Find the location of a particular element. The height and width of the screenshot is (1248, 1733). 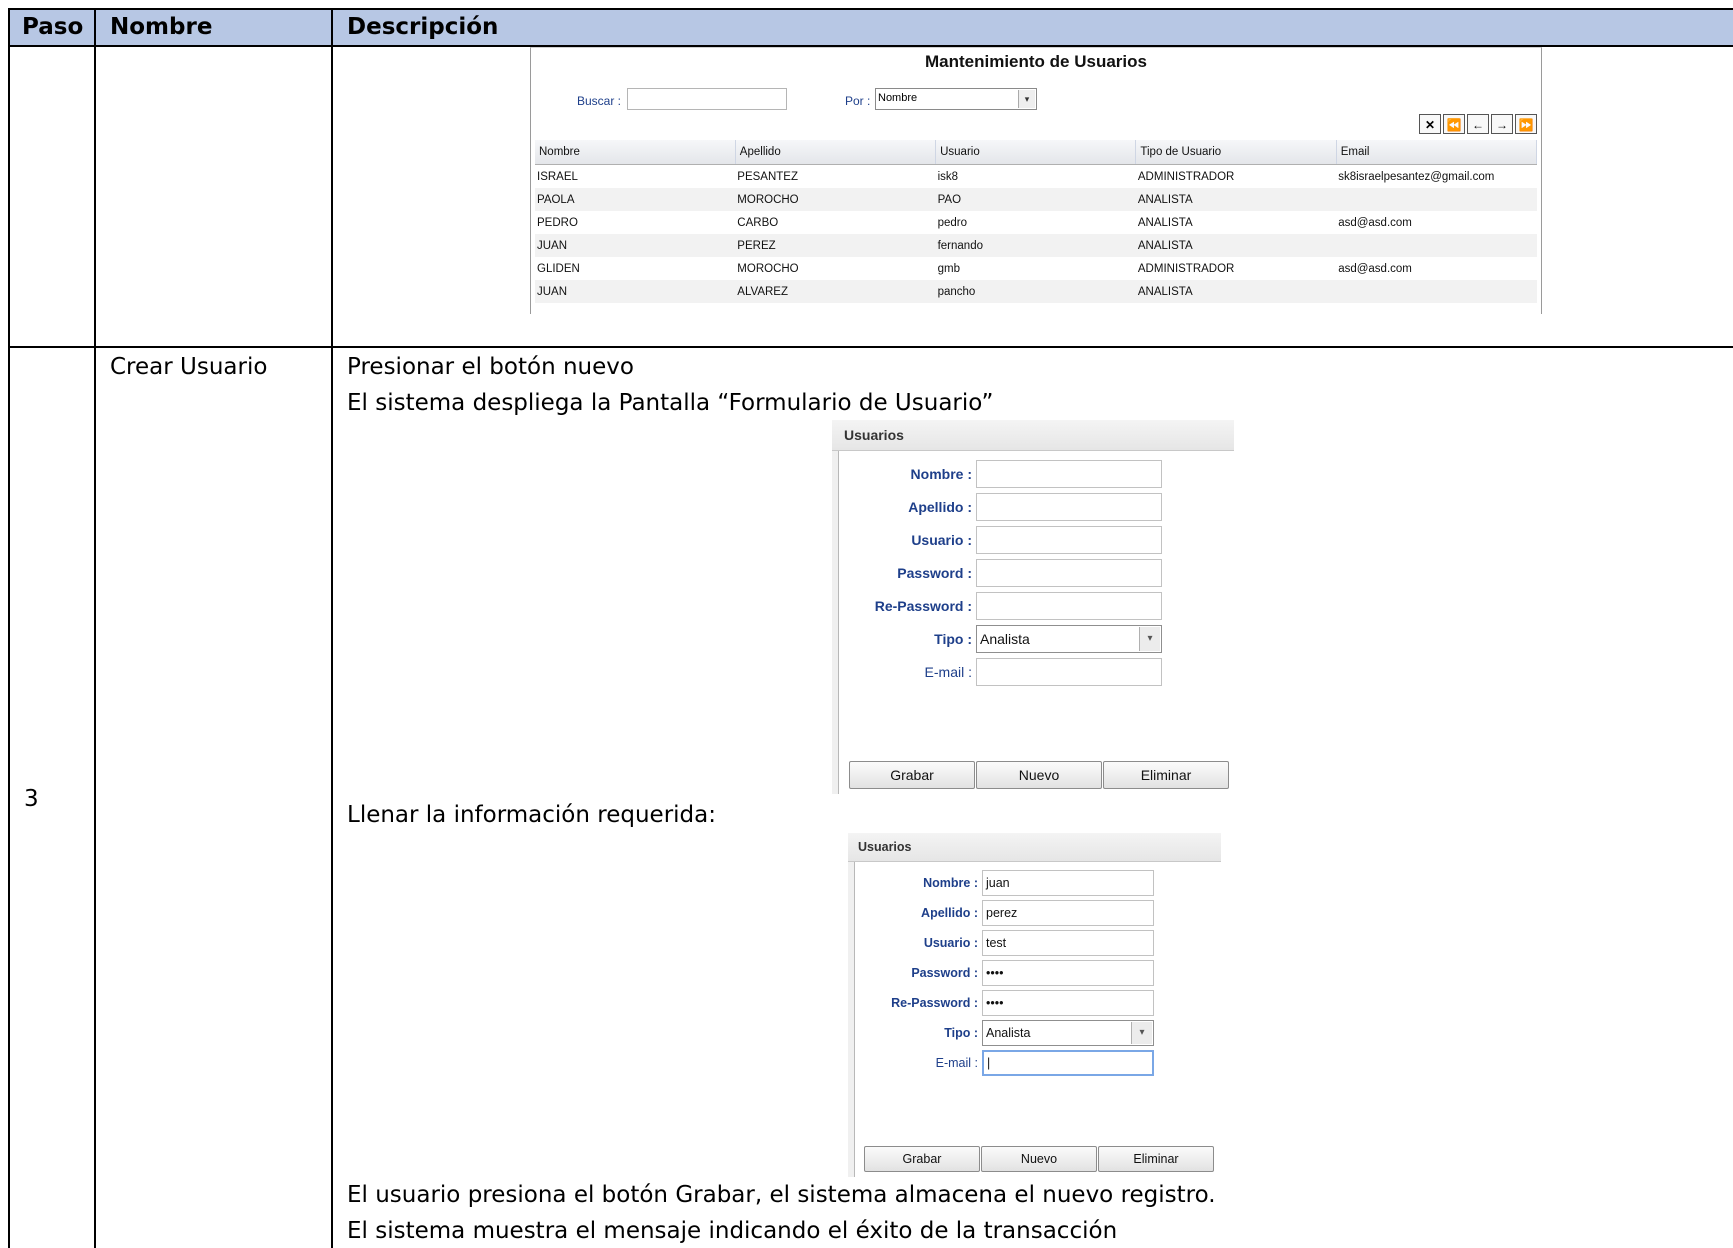

password-field: •••• is located at coordinates (1068, 973).